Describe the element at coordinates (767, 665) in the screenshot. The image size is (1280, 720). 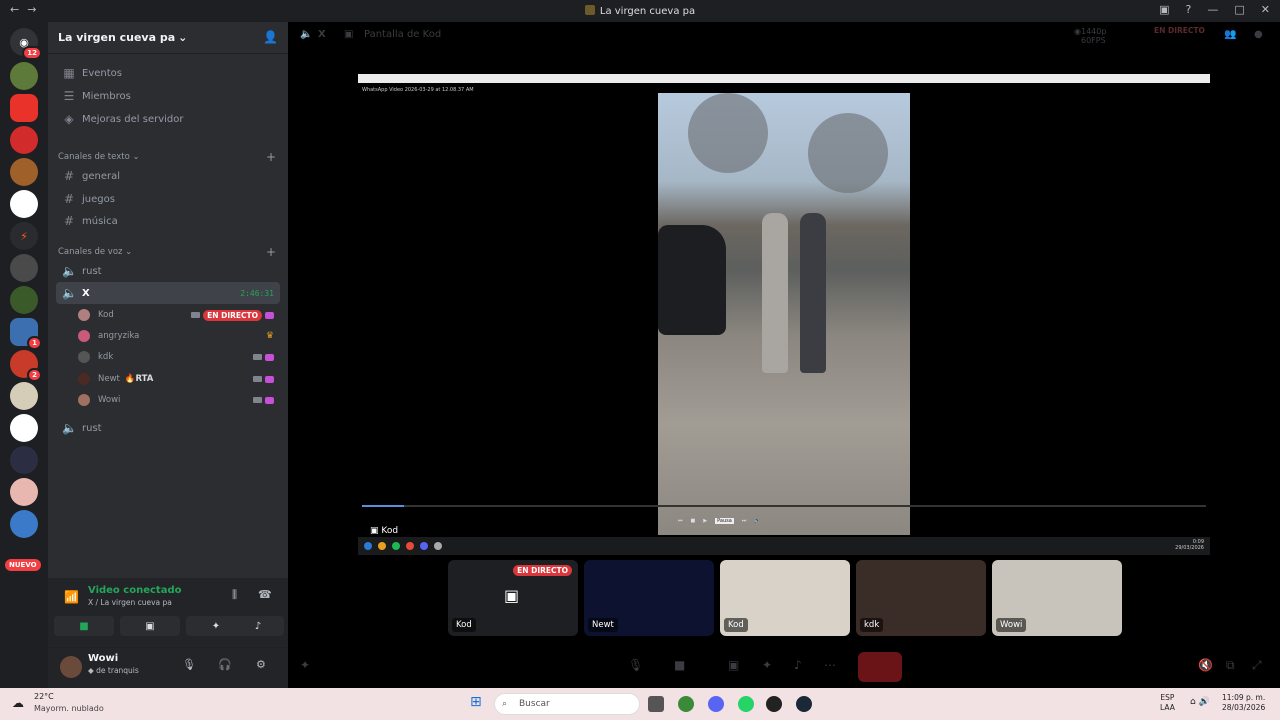
I see `activities-icon: ✦` at that location.